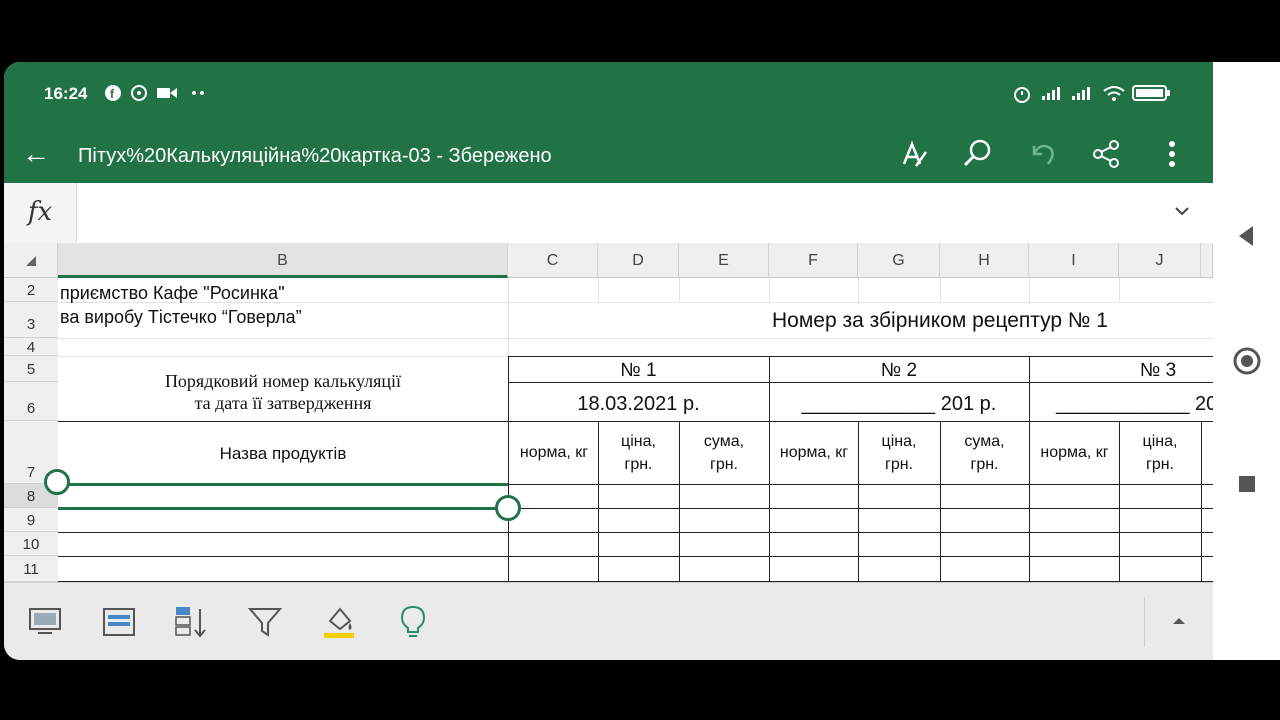 The image size is (1280, 720). What do you see at coordinates (1022, 95) in the screenshot?
I see `alarm-icon` at bounding box center [1022, 95].